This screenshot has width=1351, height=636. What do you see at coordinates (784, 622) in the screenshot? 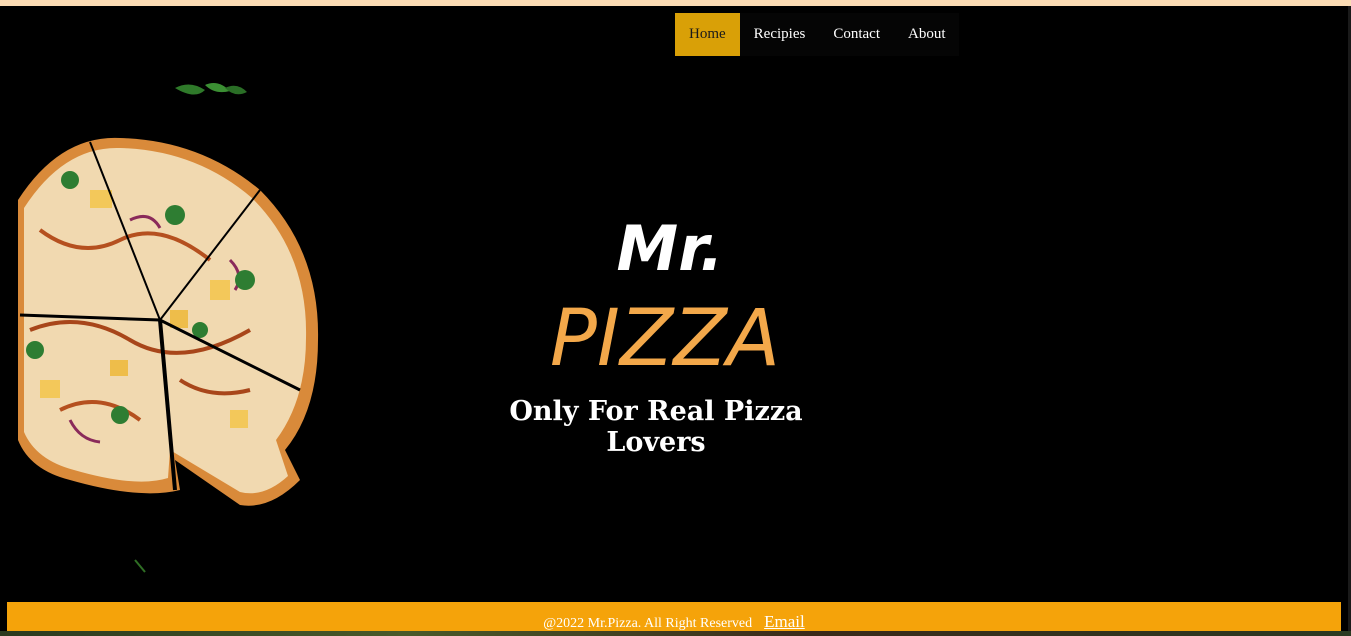
I see `footer-email-link: Email` at bounding box center [784, 622].